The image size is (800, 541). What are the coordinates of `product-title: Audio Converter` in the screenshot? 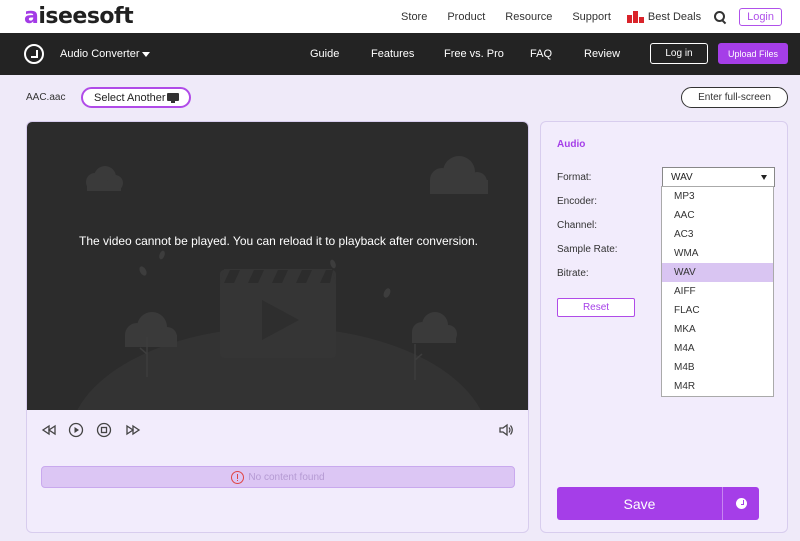 It's located at (100, 54).